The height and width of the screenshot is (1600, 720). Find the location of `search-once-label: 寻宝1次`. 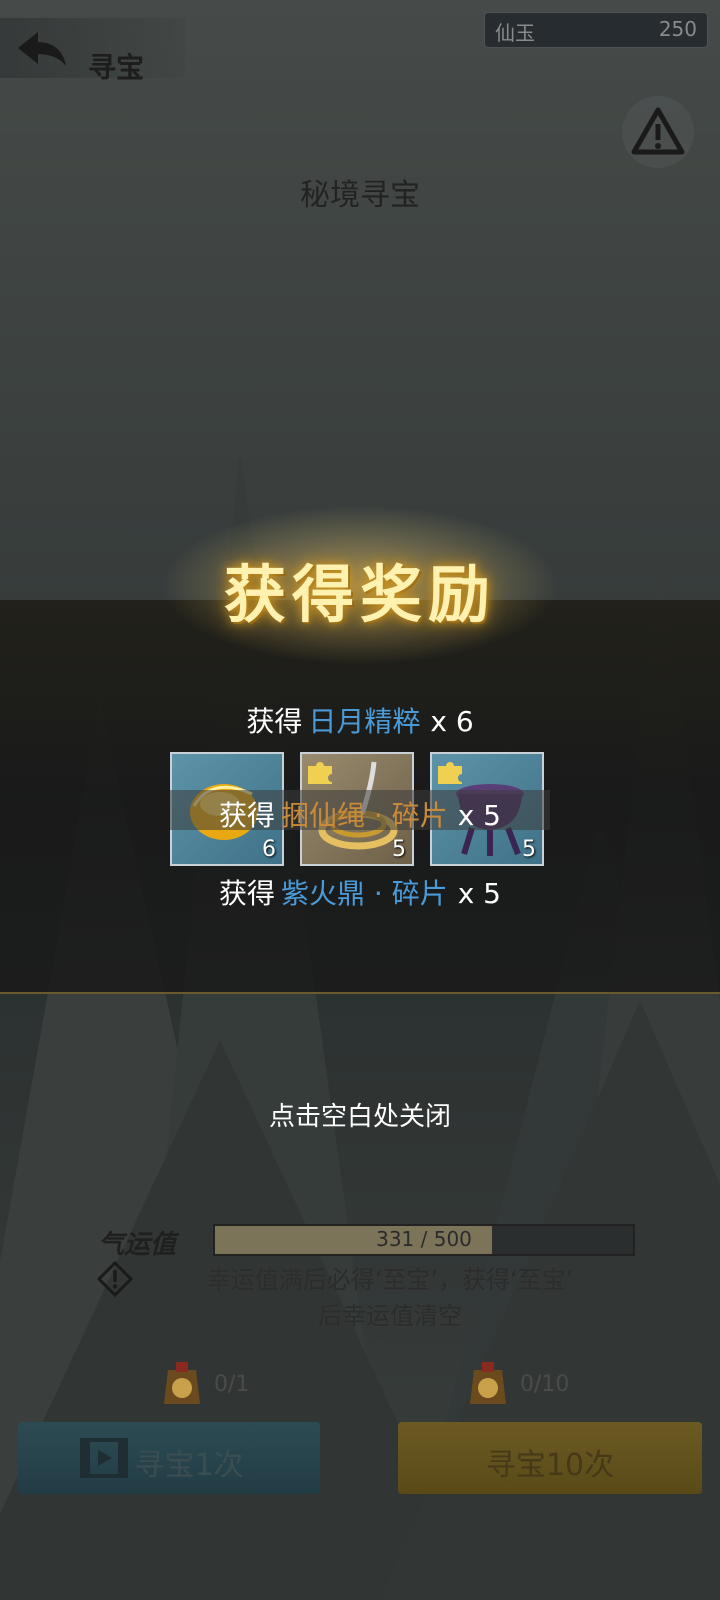

search-once-label: 寻宝1次 is located at coordinates (189, 1465).